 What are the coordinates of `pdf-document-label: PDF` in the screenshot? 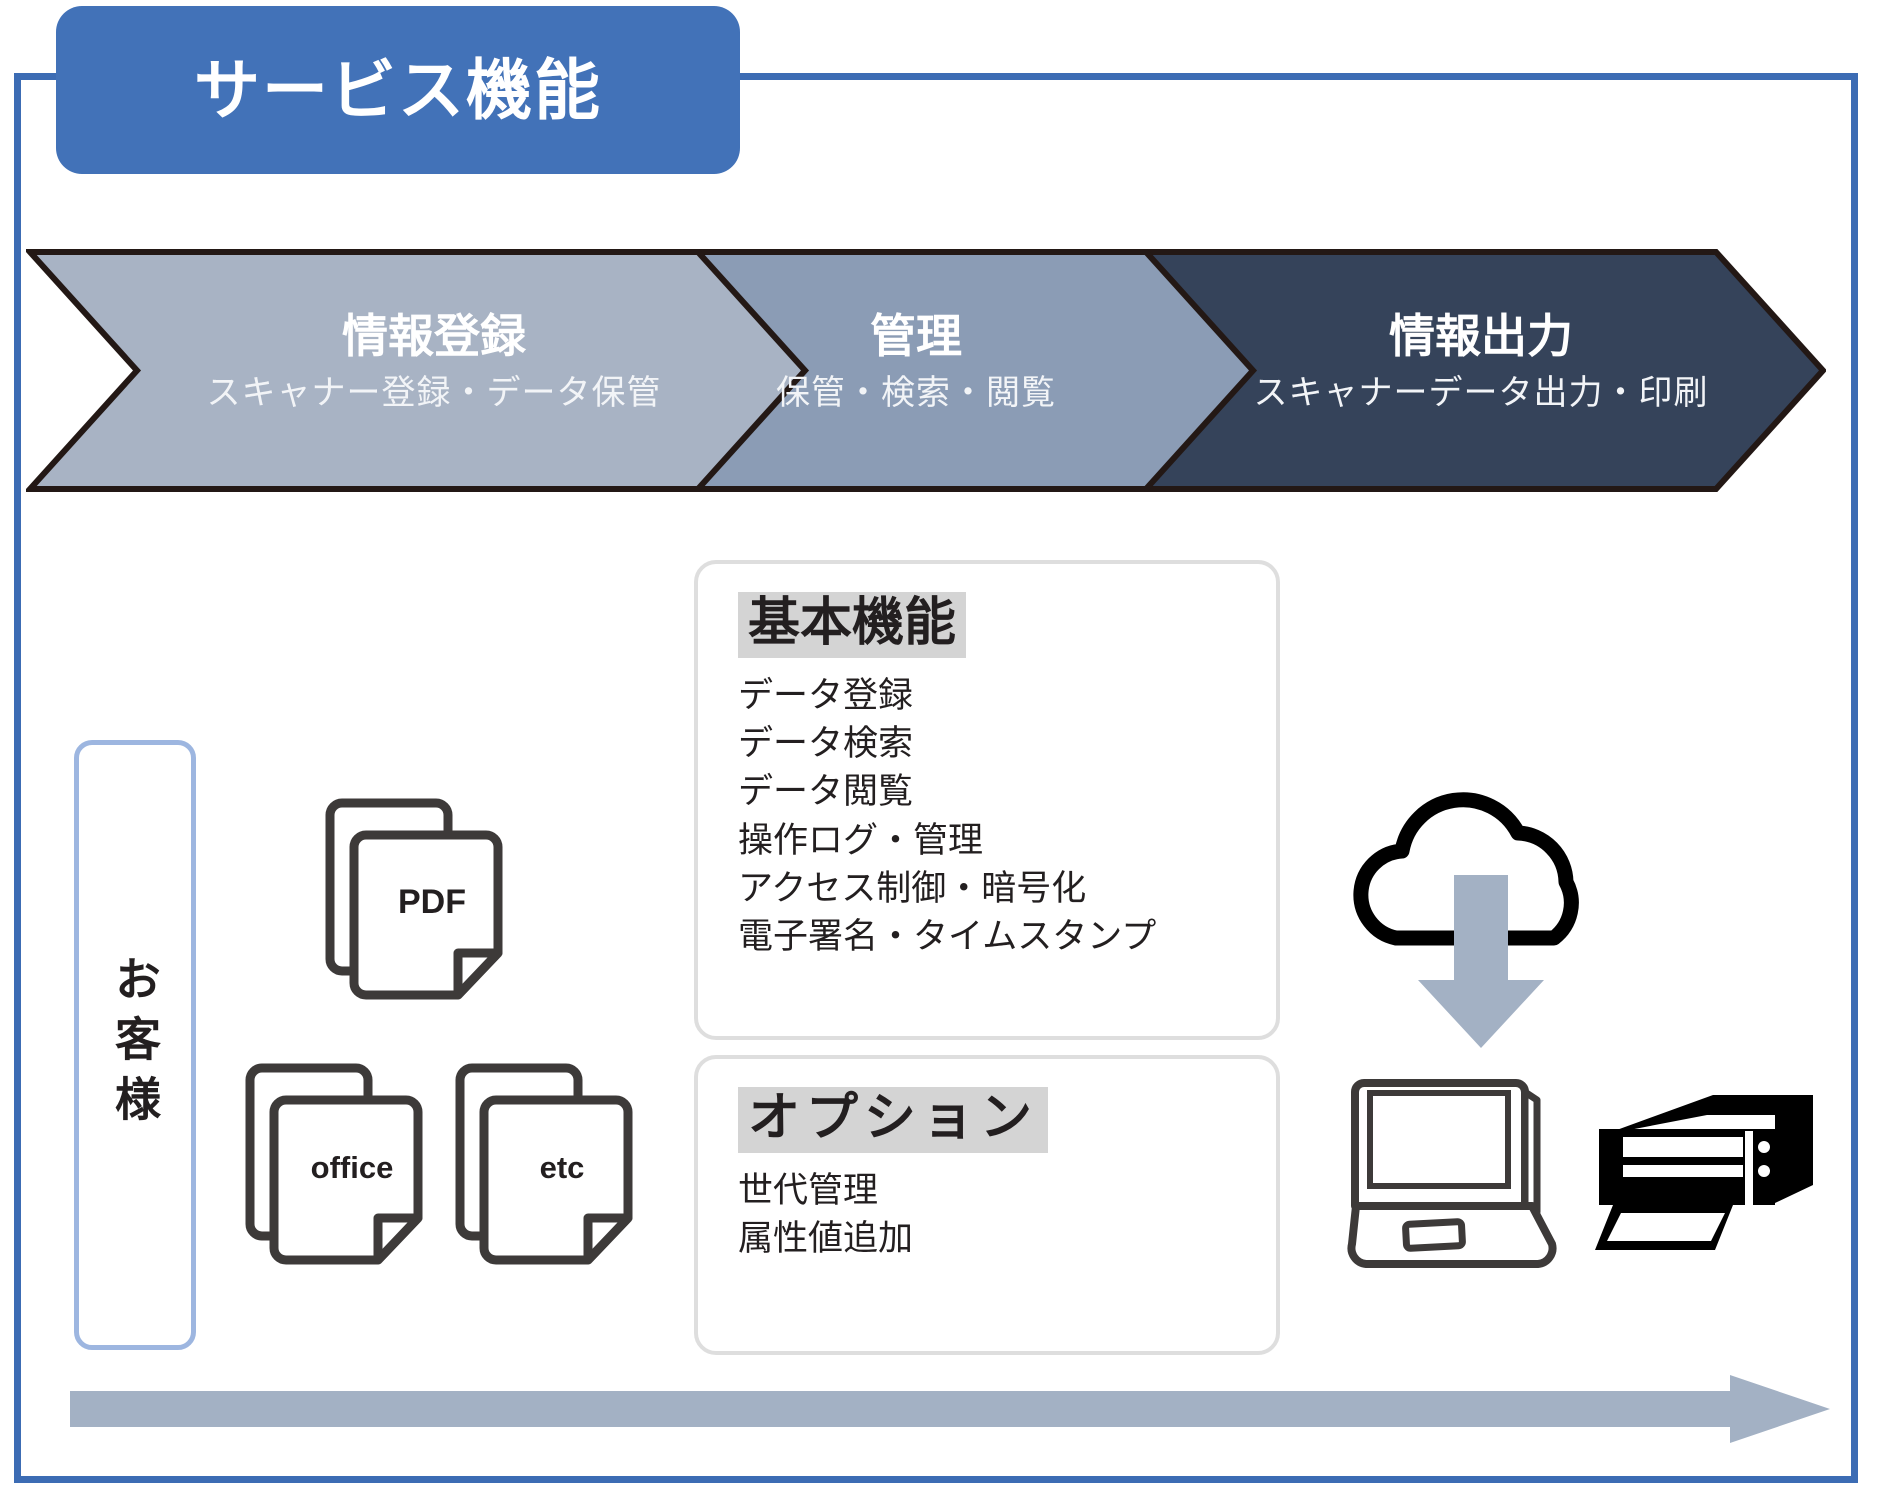 It's located at (432, 902).